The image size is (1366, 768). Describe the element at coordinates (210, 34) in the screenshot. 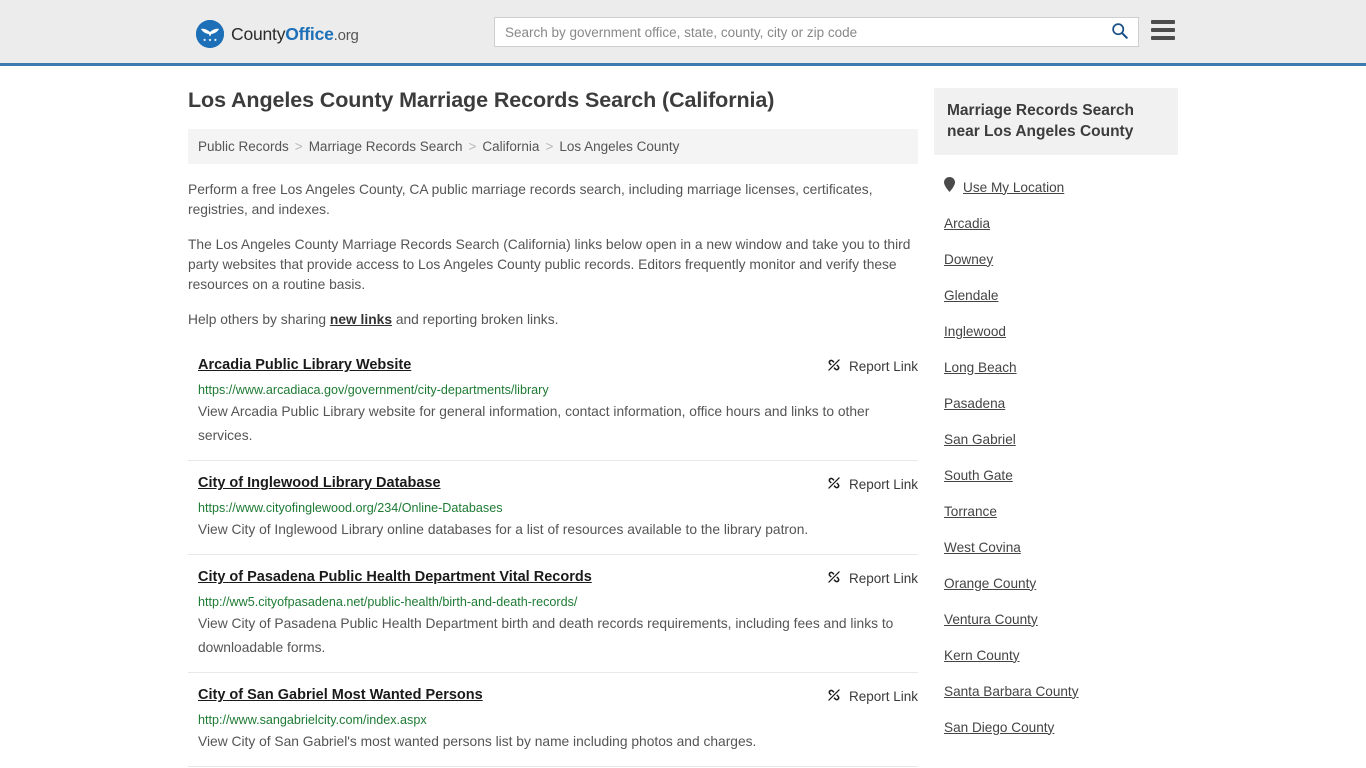

I see `eagle-seal-logo-icon` at that location.